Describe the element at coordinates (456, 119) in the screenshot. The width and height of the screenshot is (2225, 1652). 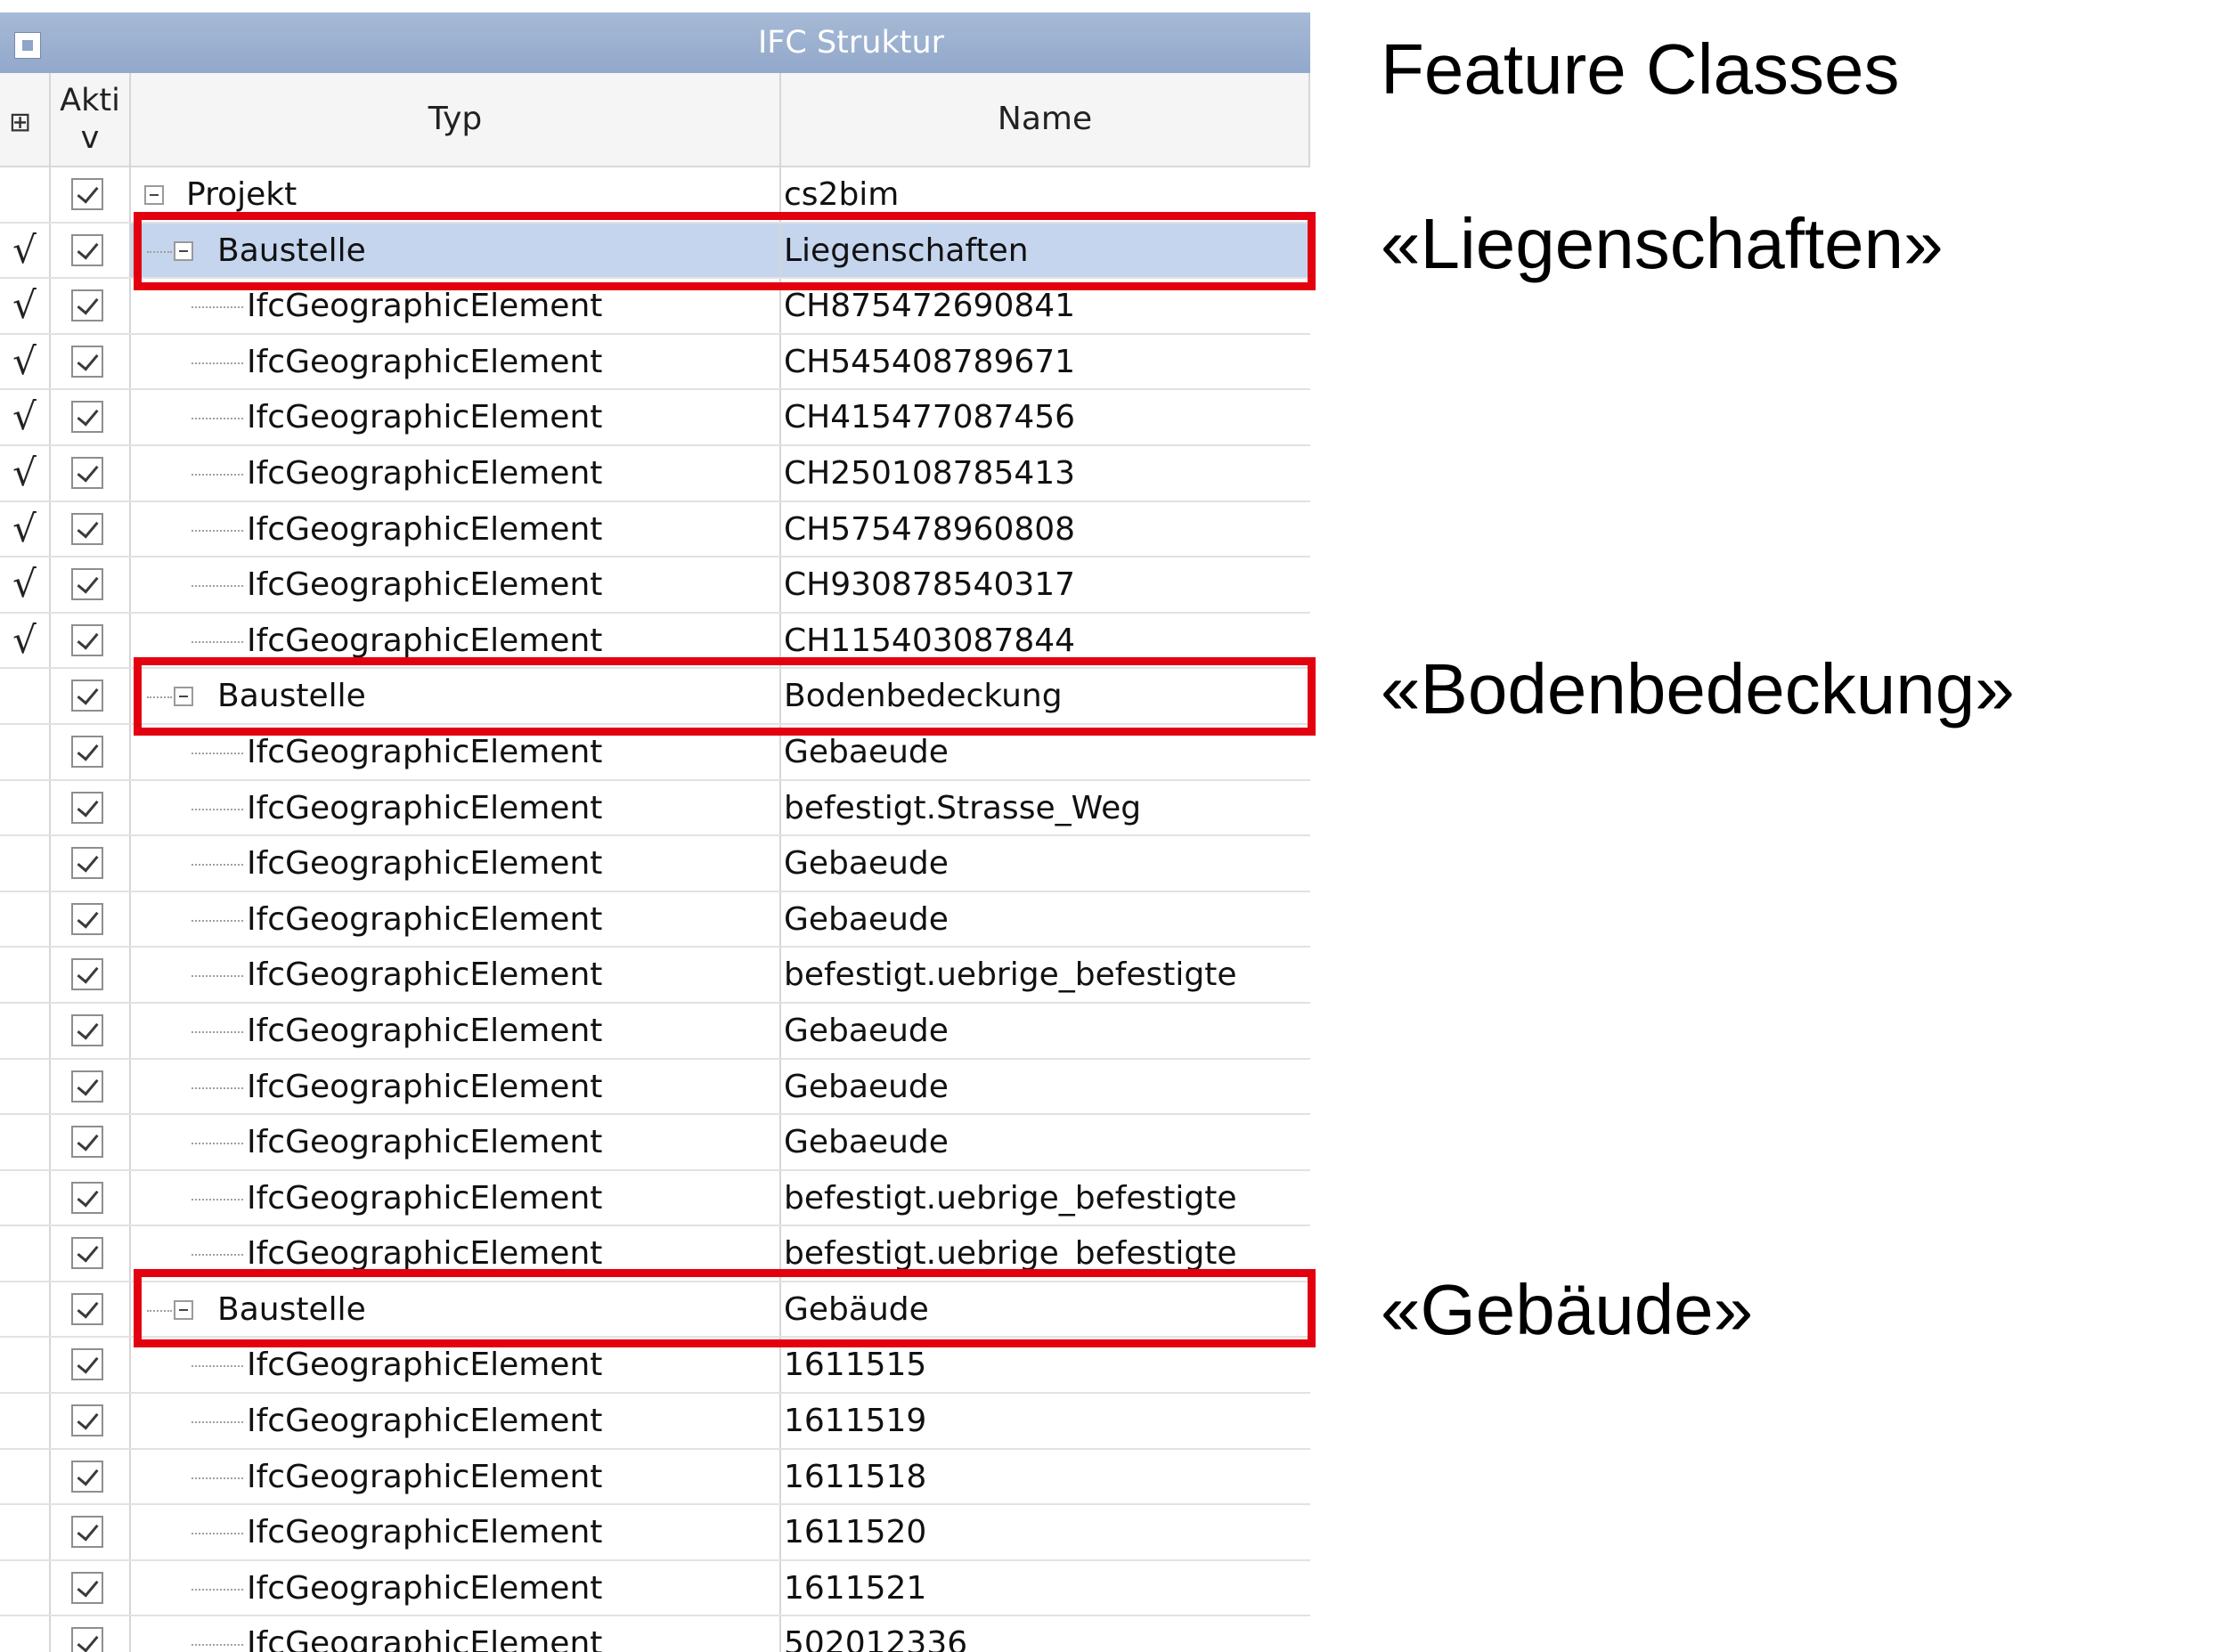
I see `column-header-typ: Typ` at that location.